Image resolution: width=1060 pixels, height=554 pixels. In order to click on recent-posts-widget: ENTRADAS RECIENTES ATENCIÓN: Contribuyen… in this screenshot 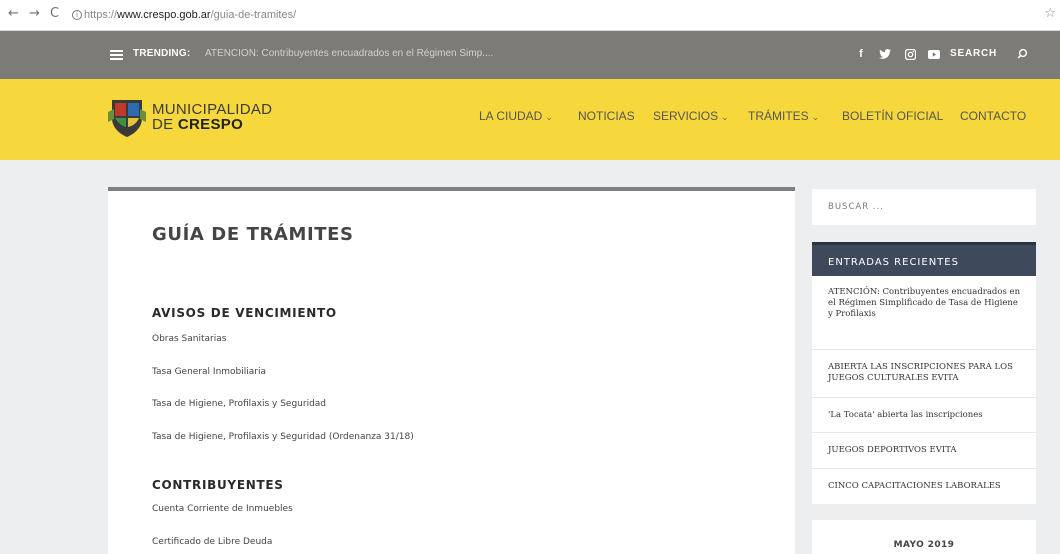, I will do `click(924, 373)`.